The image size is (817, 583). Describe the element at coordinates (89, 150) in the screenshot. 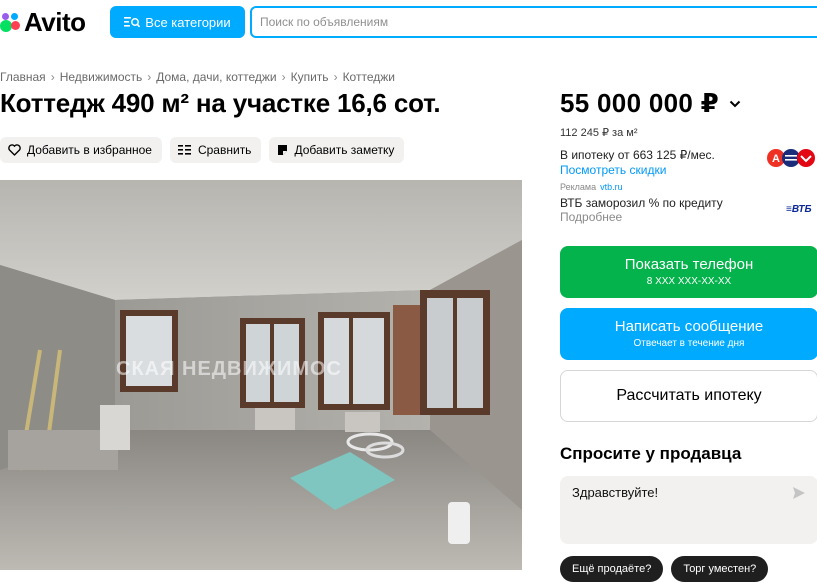

I see `favorites-label: Добавить в избранное` at that location.